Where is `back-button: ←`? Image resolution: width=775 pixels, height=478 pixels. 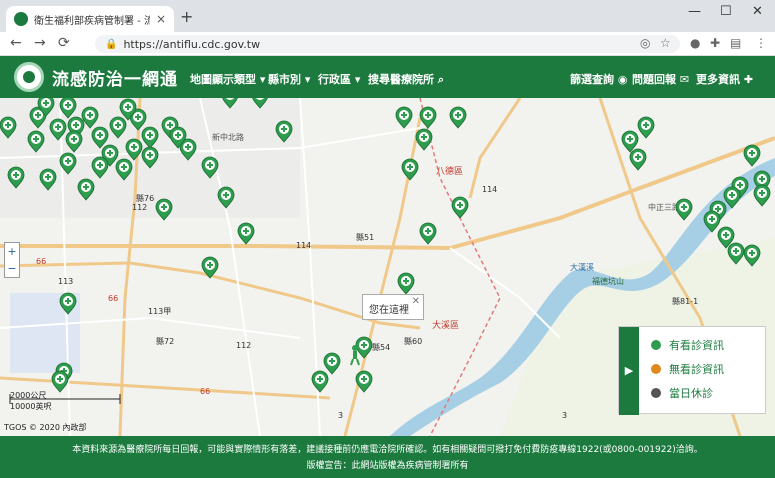
back-button: ← is located at coordinates (16, 43).